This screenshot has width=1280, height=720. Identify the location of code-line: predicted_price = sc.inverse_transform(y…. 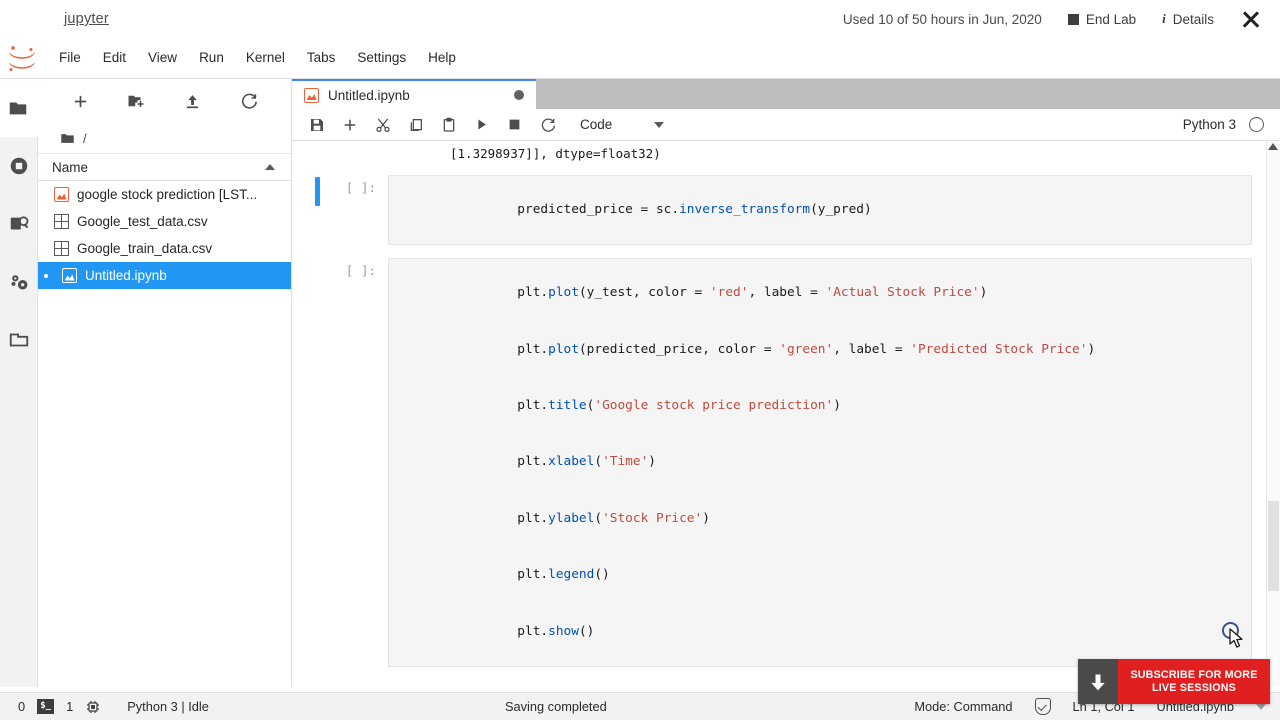
(817, 210).